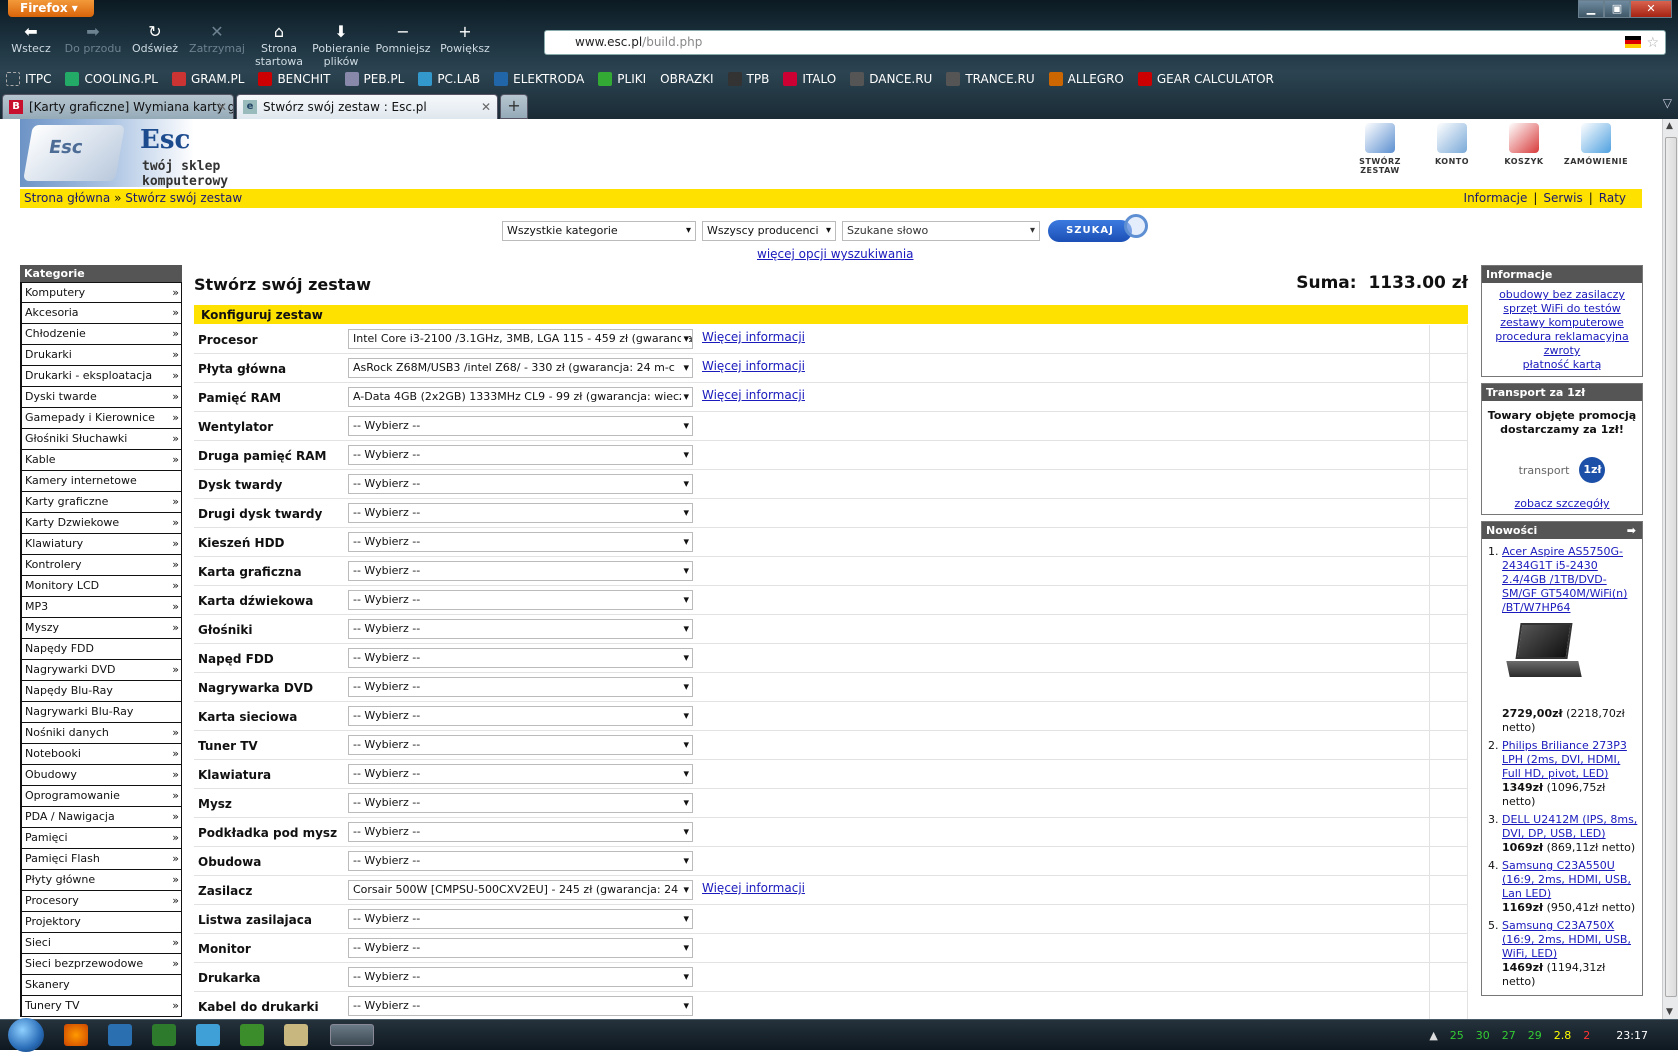  Describe the element at coordinates (1105, 42) in the screenshot. I see `url-bar: www.esc.pl/build.php ☆` at that location.